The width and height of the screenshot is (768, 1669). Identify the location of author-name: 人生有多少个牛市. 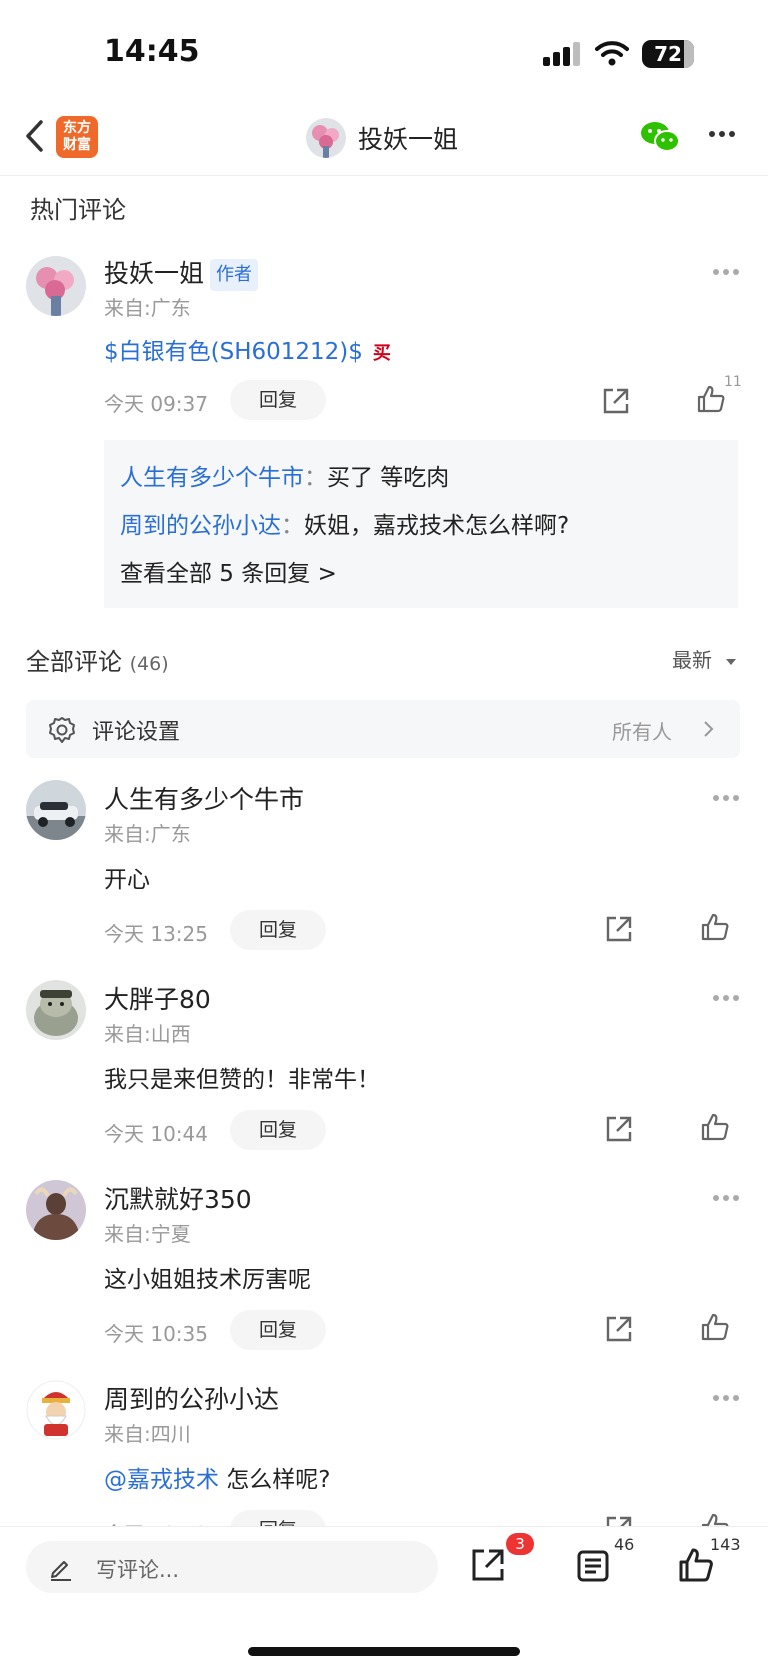
(204, 798).